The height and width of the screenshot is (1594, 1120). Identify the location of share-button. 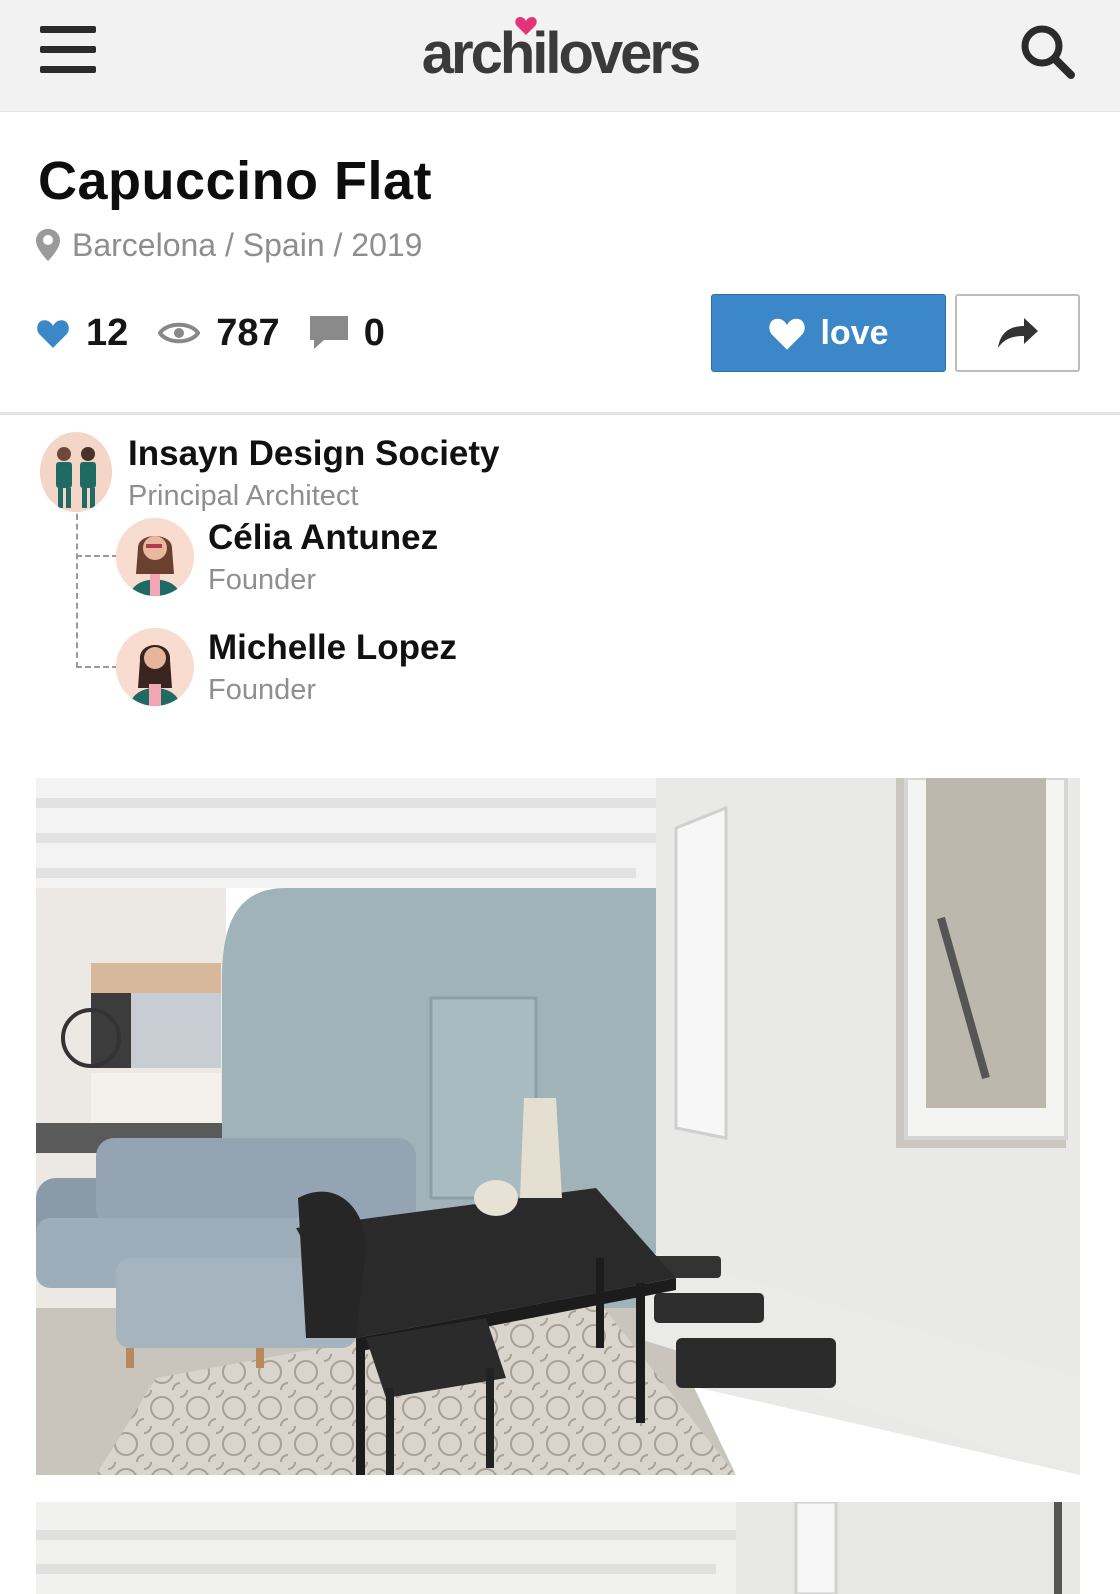
(1017, 333).